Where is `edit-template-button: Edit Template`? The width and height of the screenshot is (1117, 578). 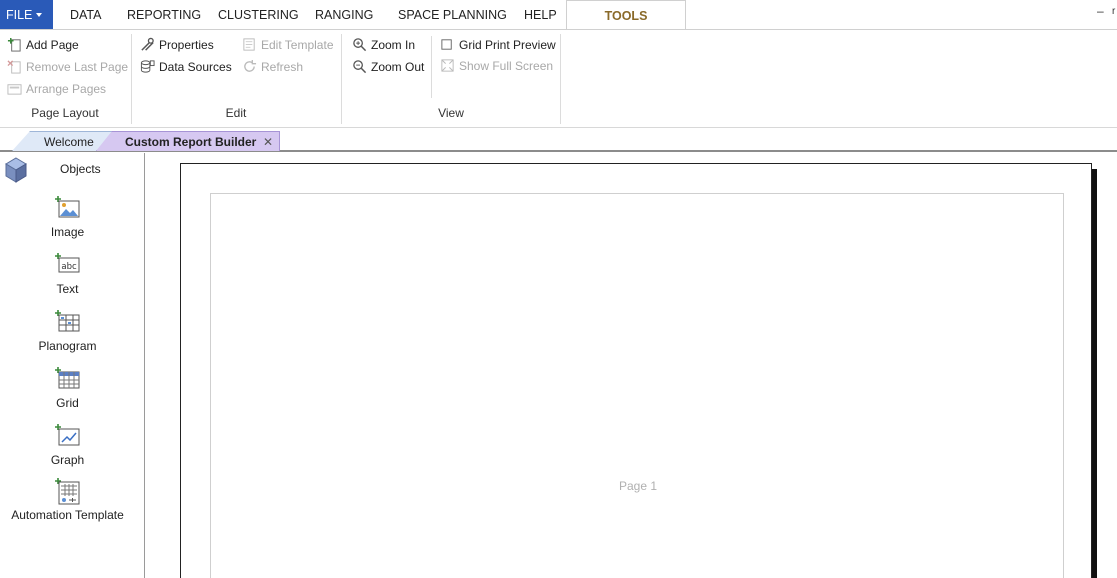 edit-template-button: Edit Template is located at coordinates (288, 45).